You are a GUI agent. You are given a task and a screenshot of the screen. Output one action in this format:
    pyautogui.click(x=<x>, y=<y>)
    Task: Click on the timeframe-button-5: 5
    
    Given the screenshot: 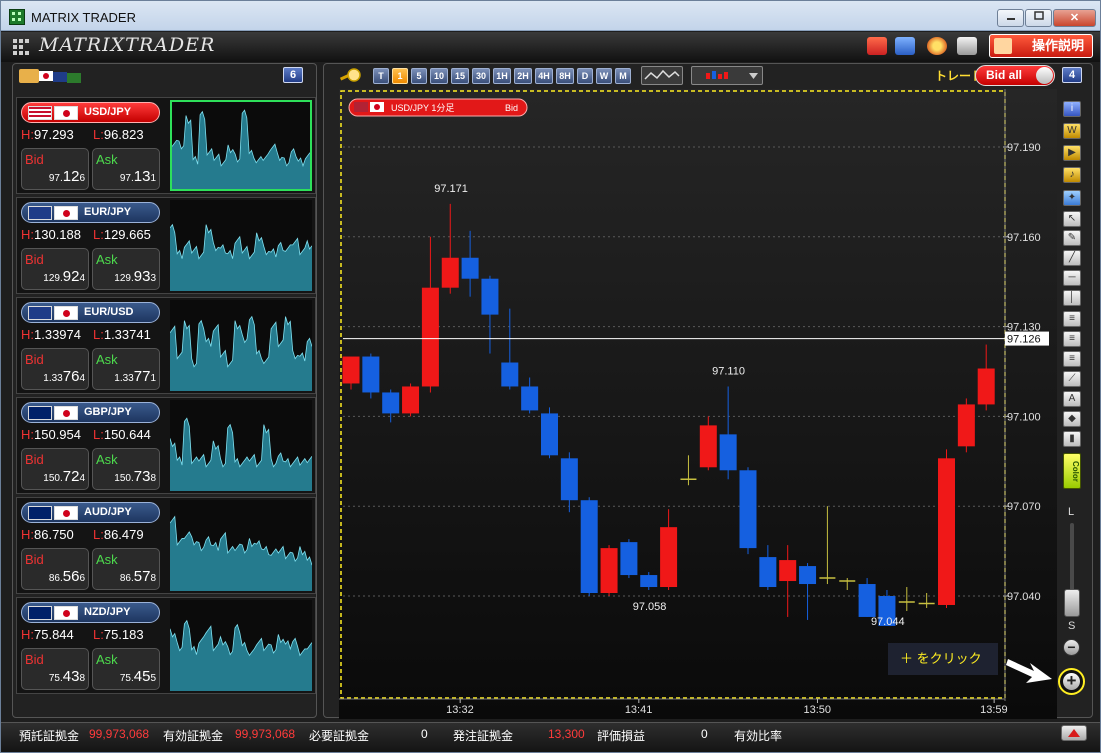 What is the action you would take?
    pyautogui.click(x=419, y=76)
    